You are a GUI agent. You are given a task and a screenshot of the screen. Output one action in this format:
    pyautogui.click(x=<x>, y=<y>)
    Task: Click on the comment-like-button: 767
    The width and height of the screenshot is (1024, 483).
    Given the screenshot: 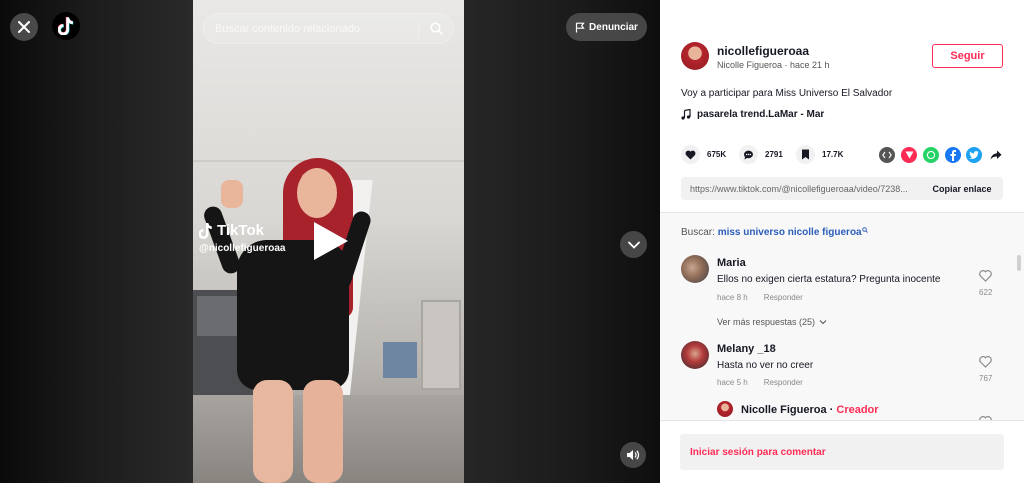 What is the action you would take?
    pyautogui.click(x=985, y=369)
    